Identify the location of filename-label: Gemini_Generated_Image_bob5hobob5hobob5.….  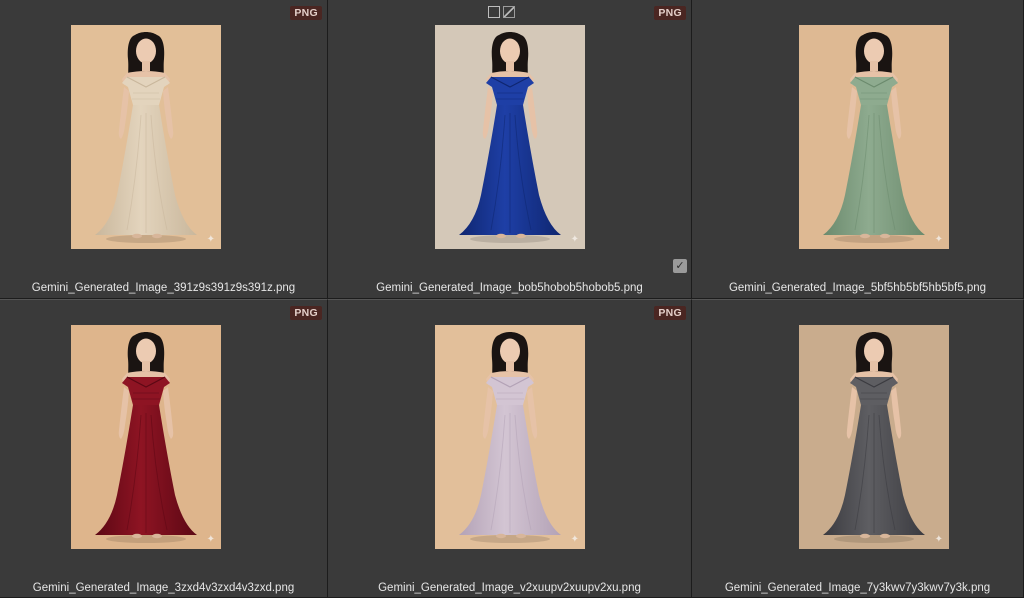
(509, 288).